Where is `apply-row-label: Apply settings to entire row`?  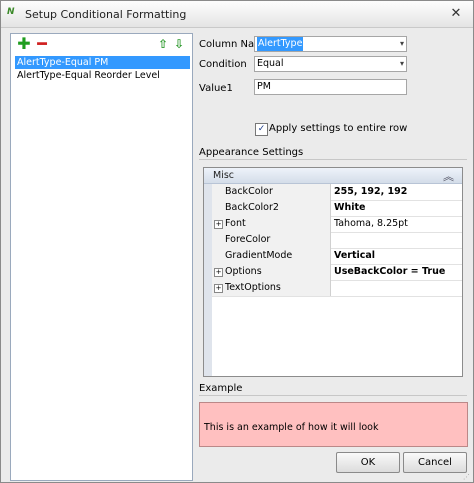
apply-row-label: Apply settings to entire row is located at coordinates (338, 128).